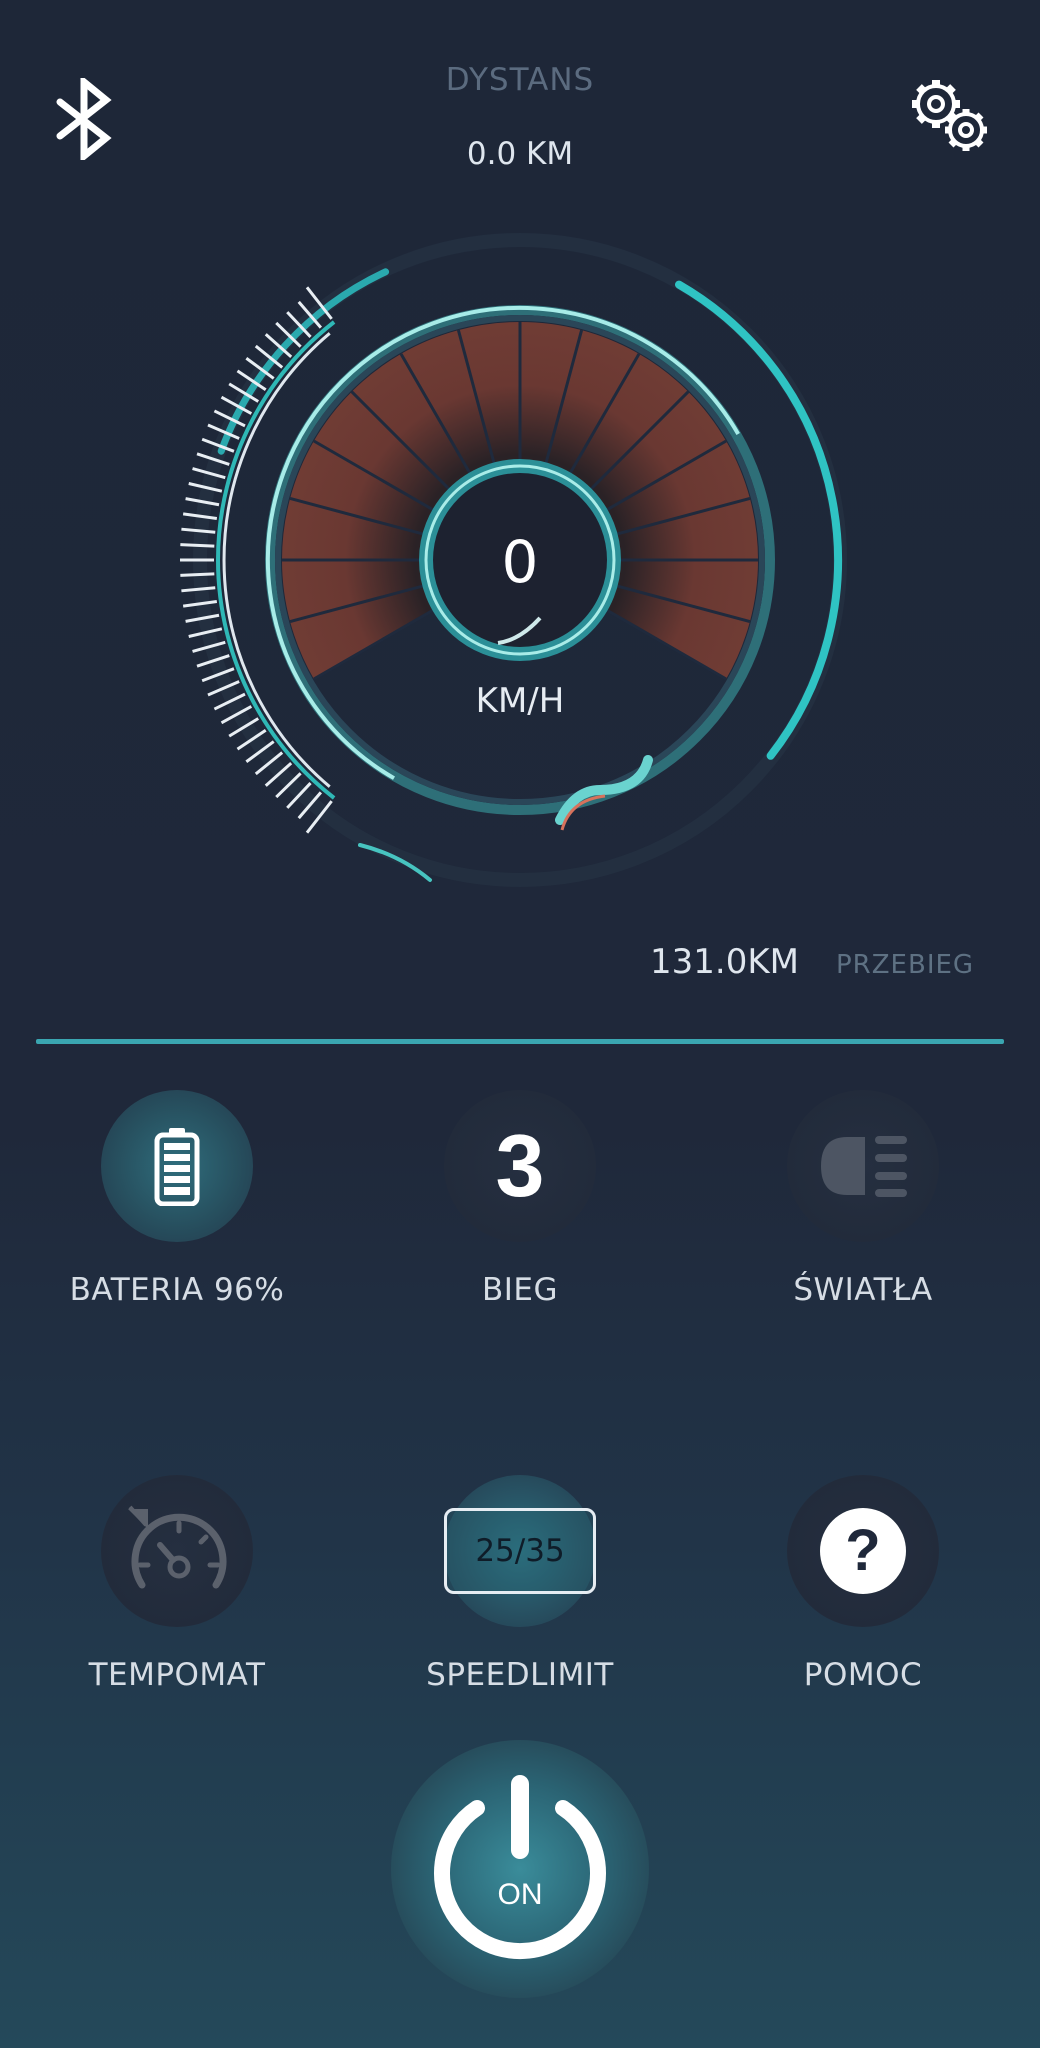  Describe the element at coordinates (863, 1290) in the screenshot. I see `lights-label: ŚWIATŁA` at that location.